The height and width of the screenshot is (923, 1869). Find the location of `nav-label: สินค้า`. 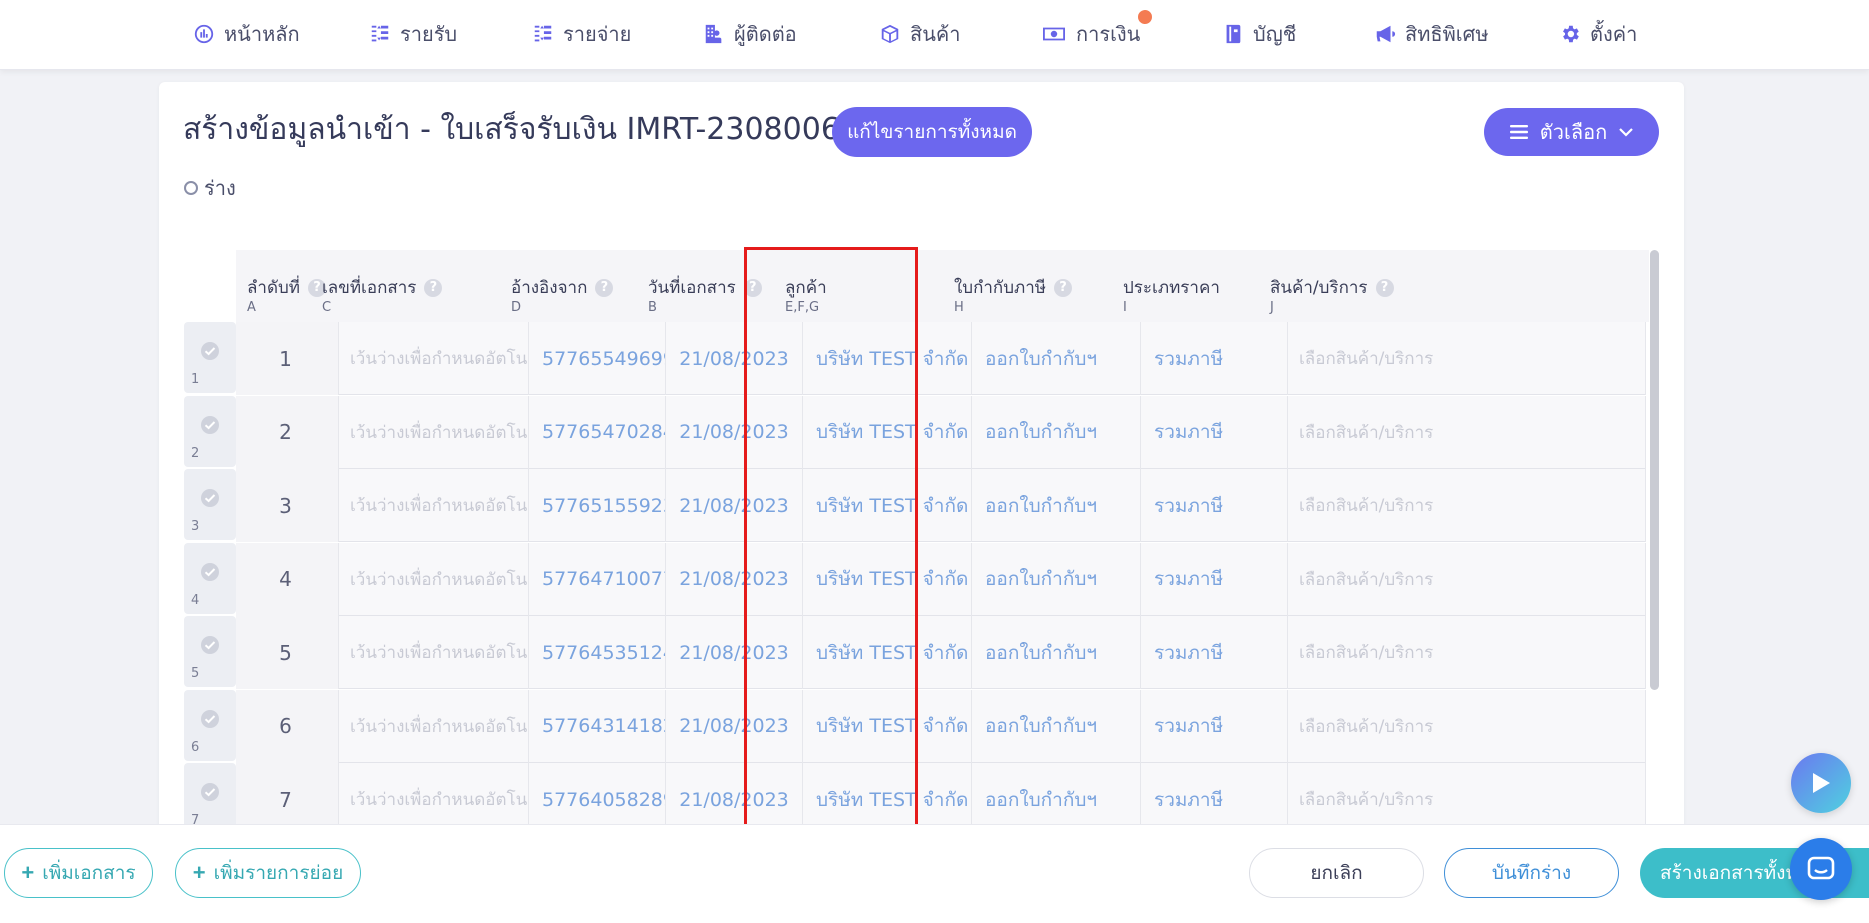

nav-label: สินค้า is located at coordinates (935, 34).